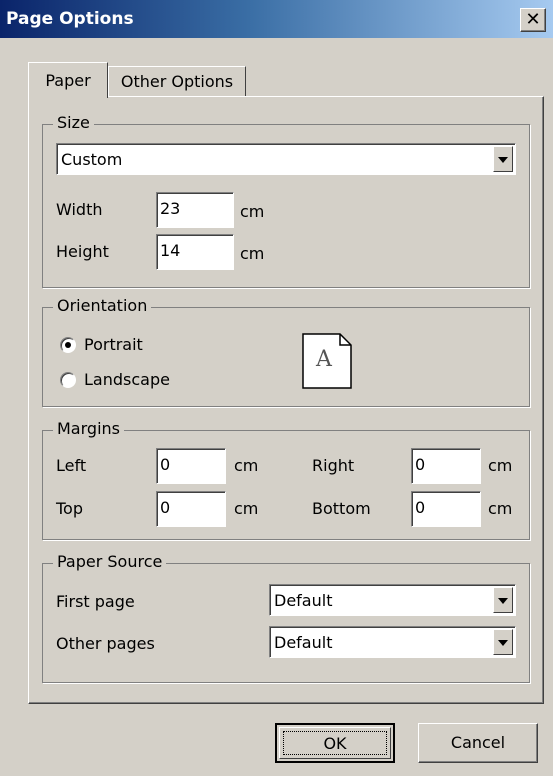 Image resolution: width=553 pixels, height=776 pixels. I want to click on height-input: 14, so click(195, 252).